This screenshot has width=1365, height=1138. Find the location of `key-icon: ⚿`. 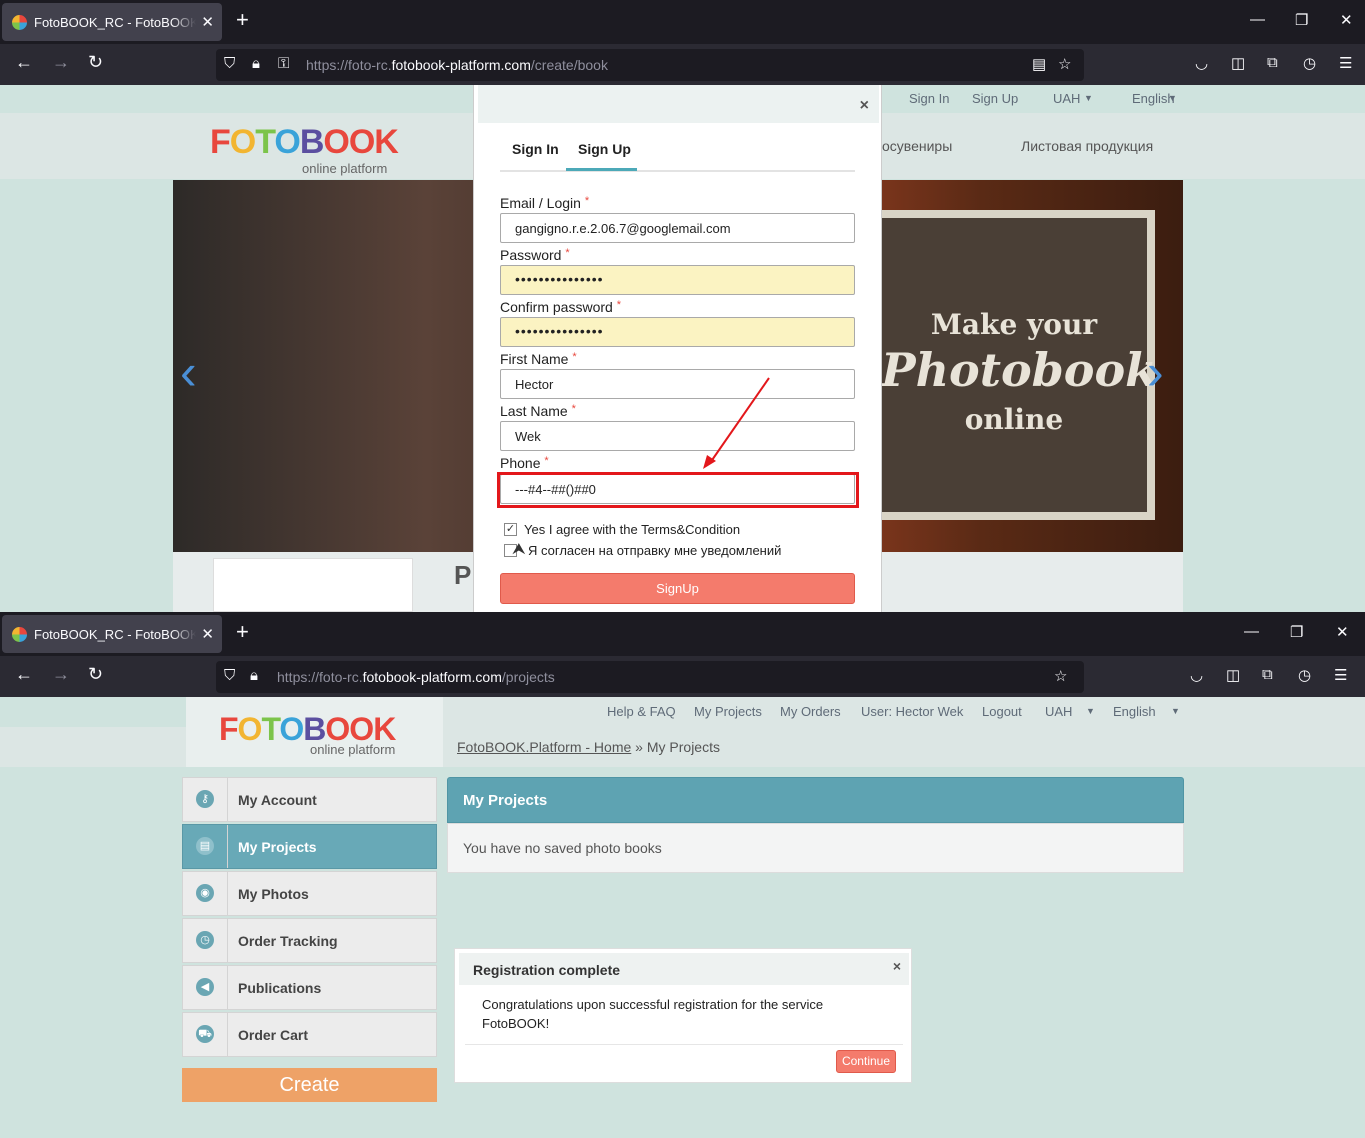

key-icon: ⚿ is located at coordinates (283, 63).